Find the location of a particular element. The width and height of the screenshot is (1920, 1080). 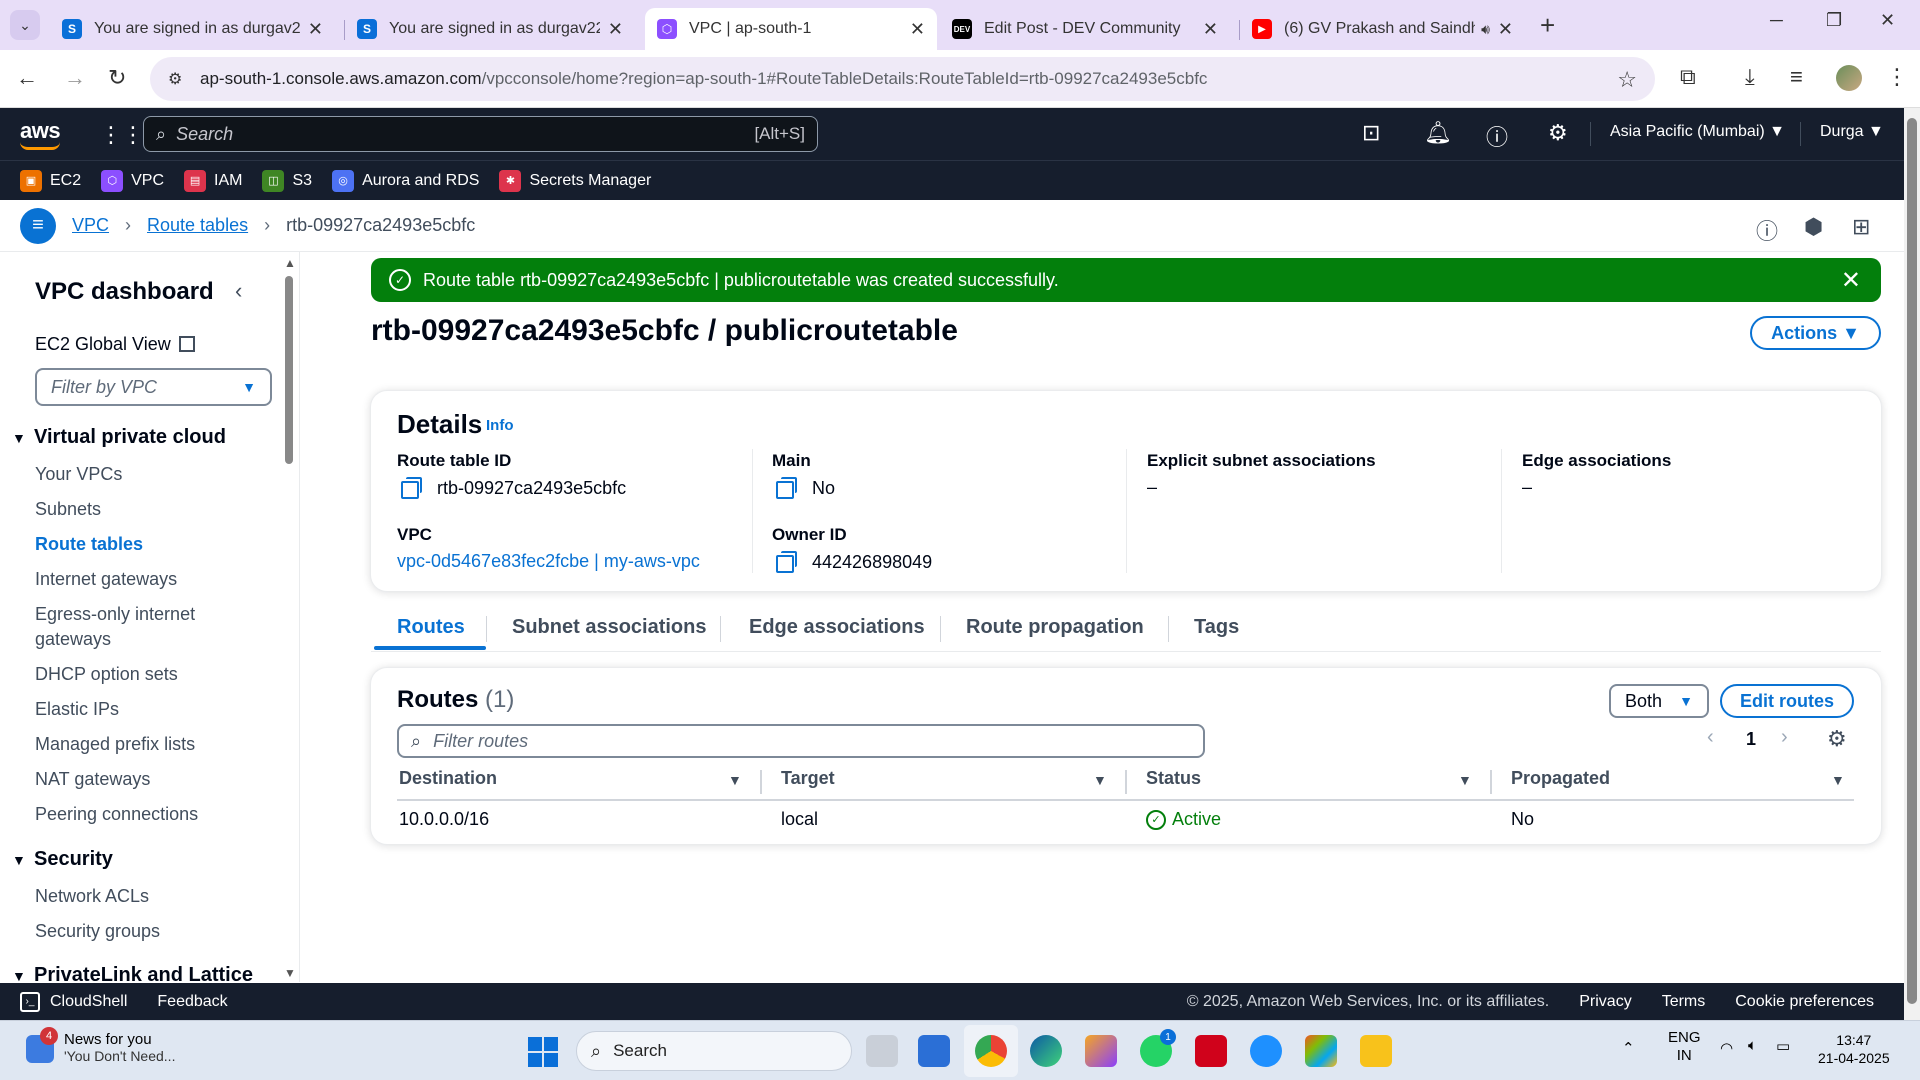

tab-tags: Tags is located at coordinates (1216, 627).